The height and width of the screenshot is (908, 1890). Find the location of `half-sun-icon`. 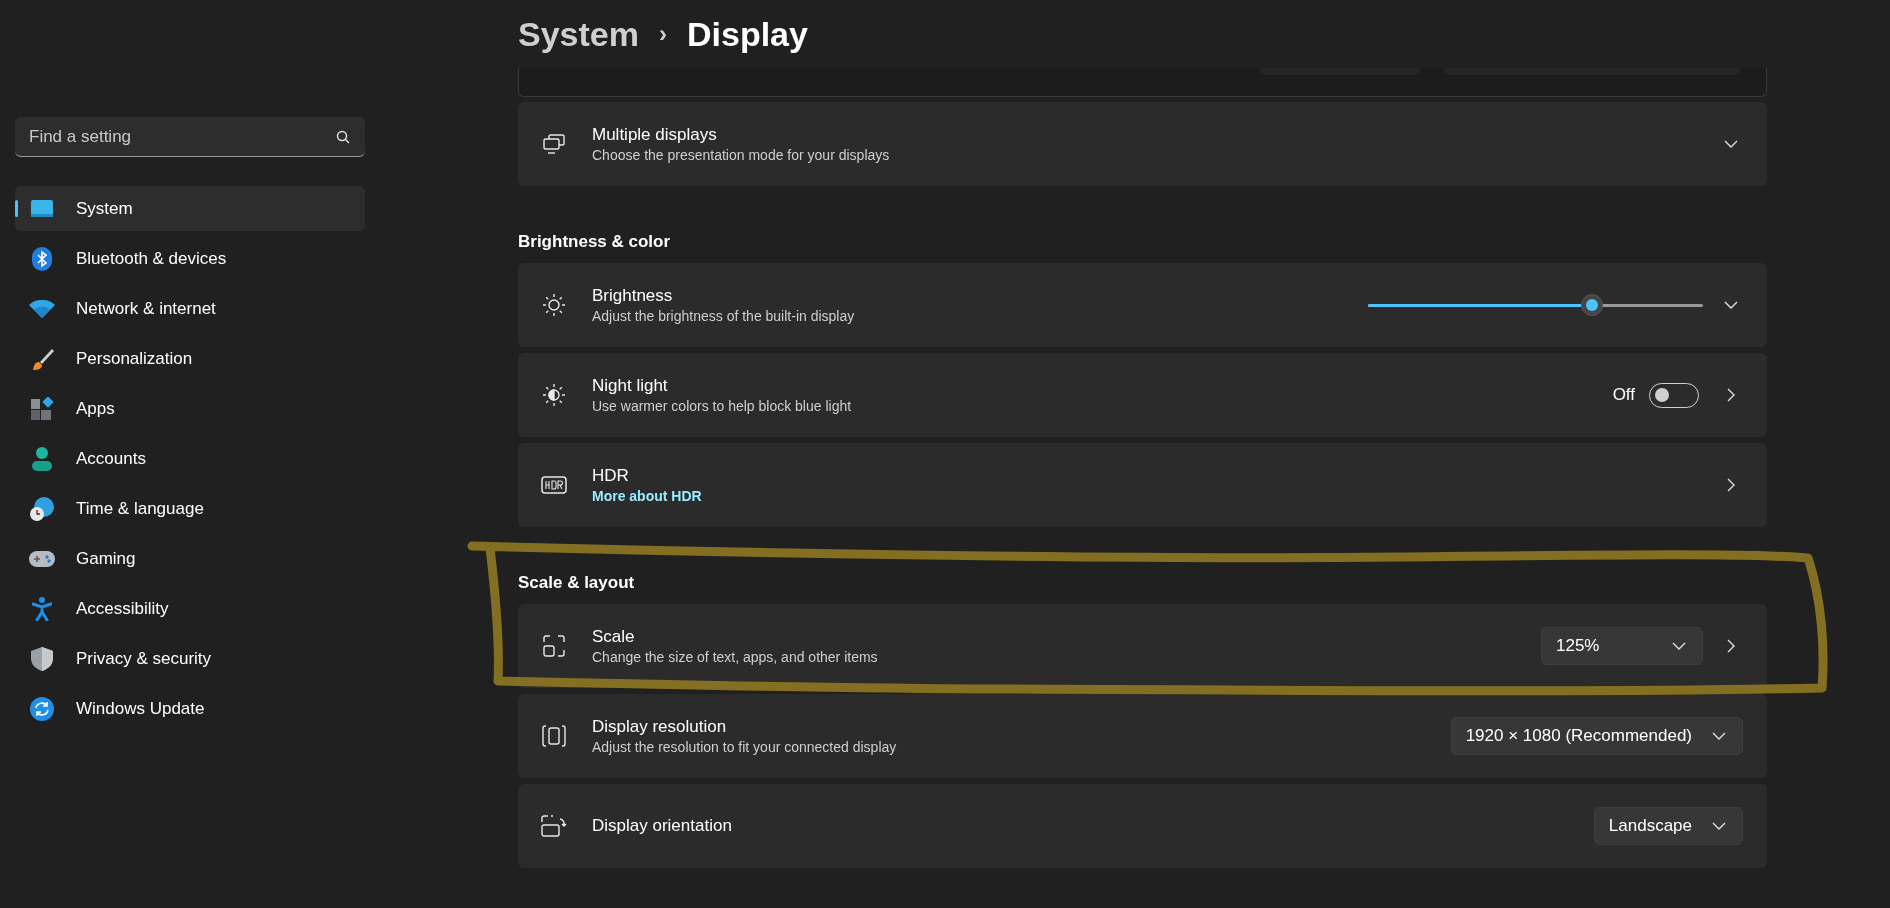

half-sun-icon is located at coordinates (554, 395).